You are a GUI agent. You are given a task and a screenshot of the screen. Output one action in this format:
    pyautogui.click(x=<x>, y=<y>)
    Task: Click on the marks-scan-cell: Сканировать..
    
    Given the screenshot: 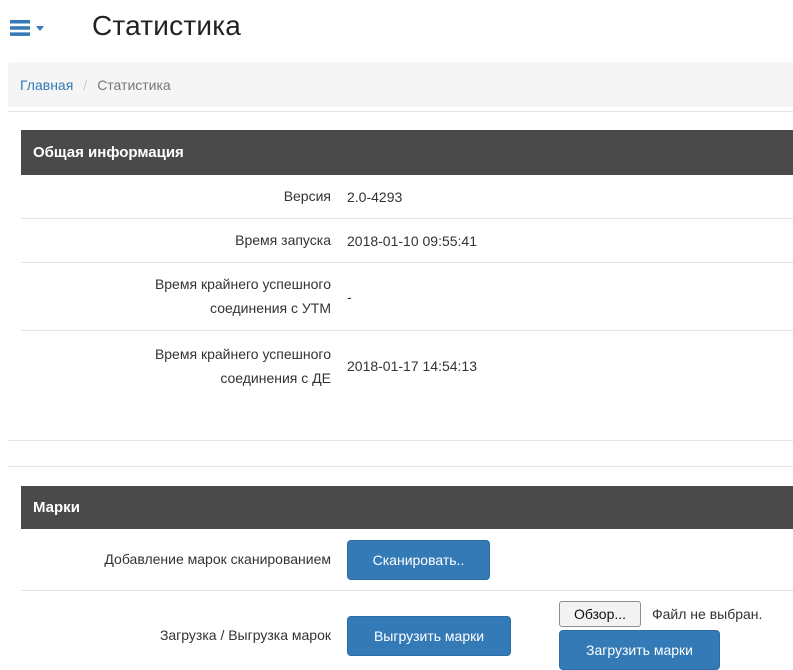 What is the action you would take?
    pyautogui.click(x=414, y=559)
    